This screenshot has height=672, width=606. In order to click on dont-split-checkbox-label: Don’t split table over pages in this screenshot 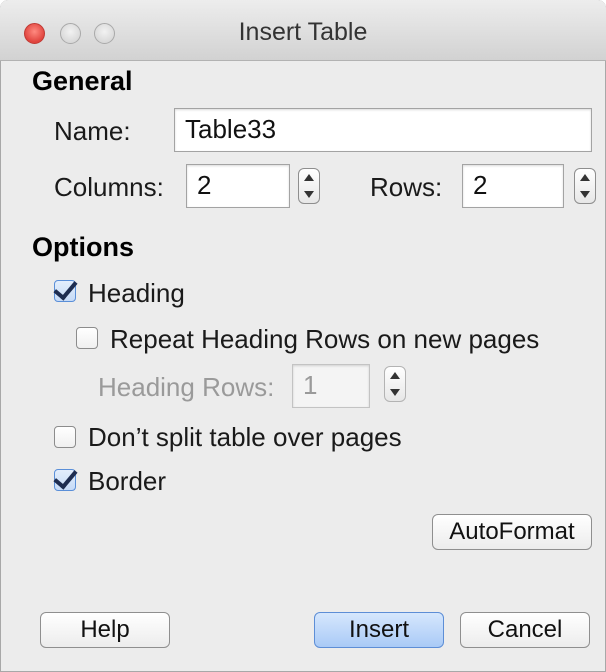, I will do `click(245, 437)`.